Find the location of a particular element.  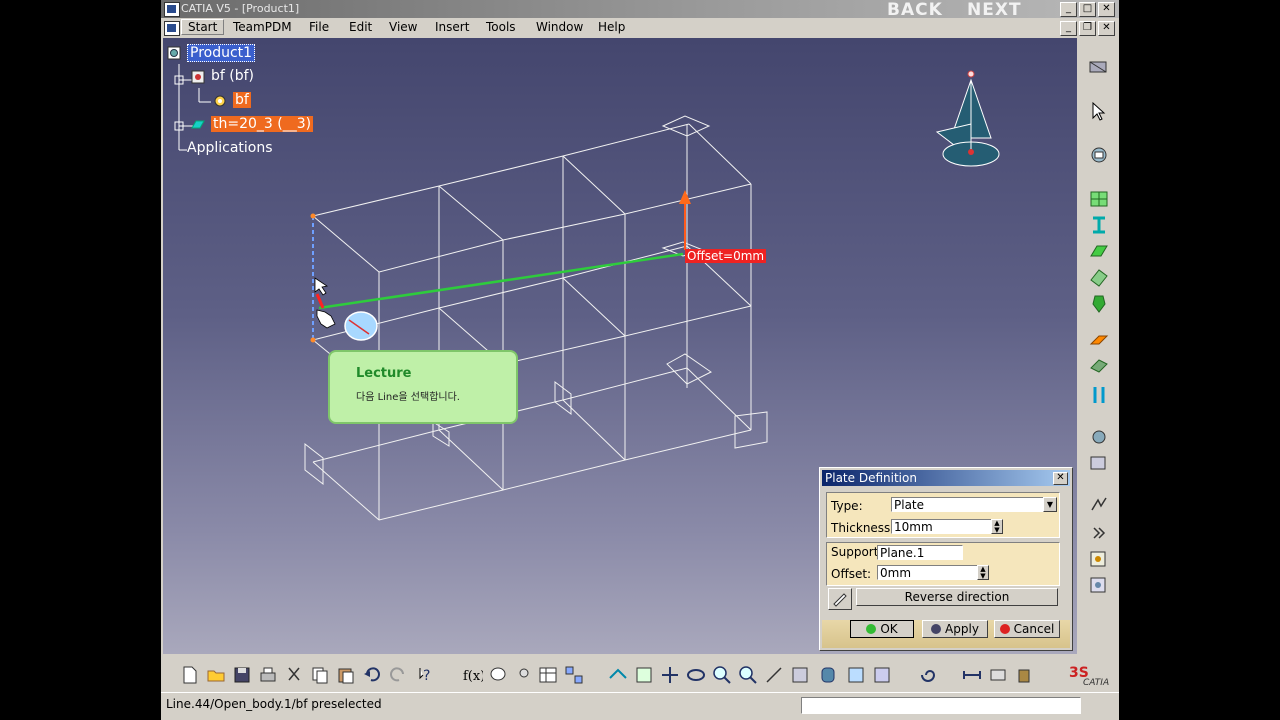

menu-teampdm: TeamPDM is located at coordinates (262, 27).